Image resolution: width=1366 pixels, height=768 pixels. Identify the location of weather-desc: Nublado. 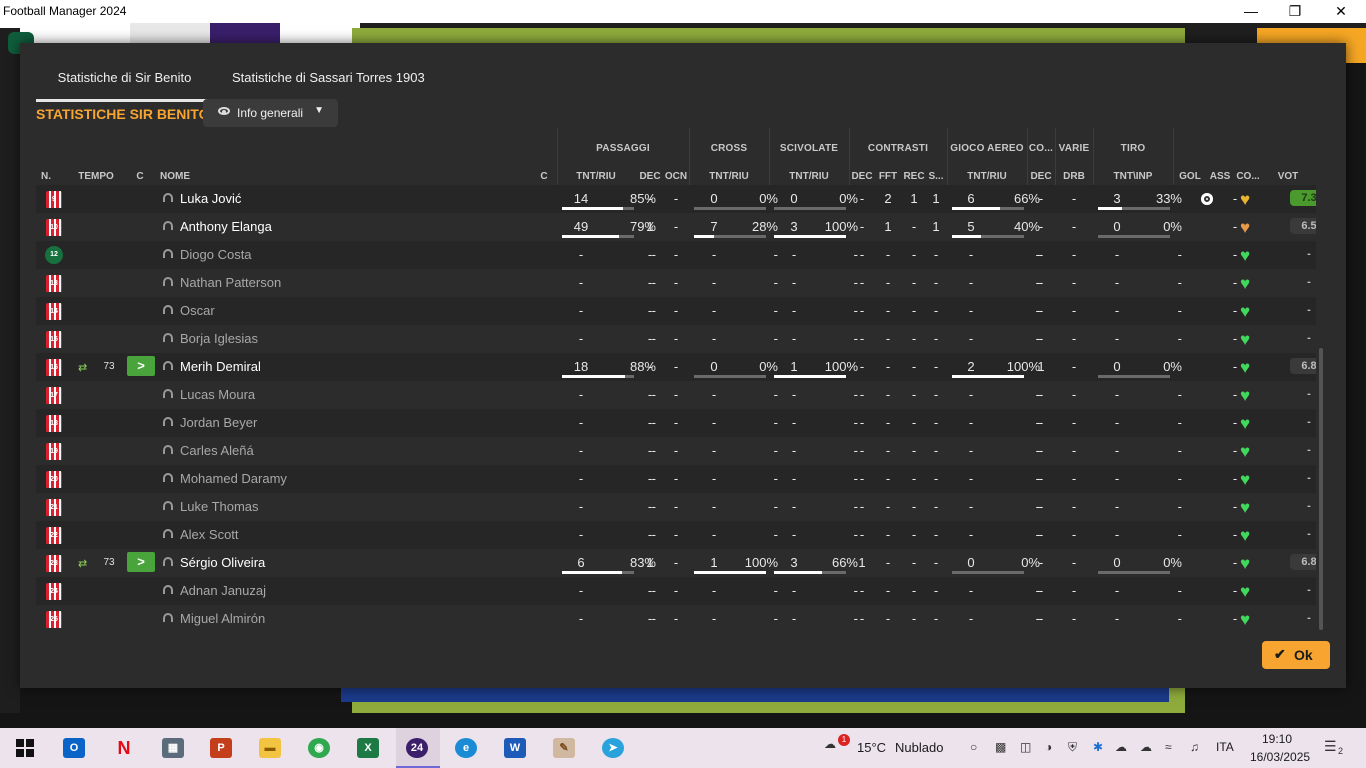
(919, 747).